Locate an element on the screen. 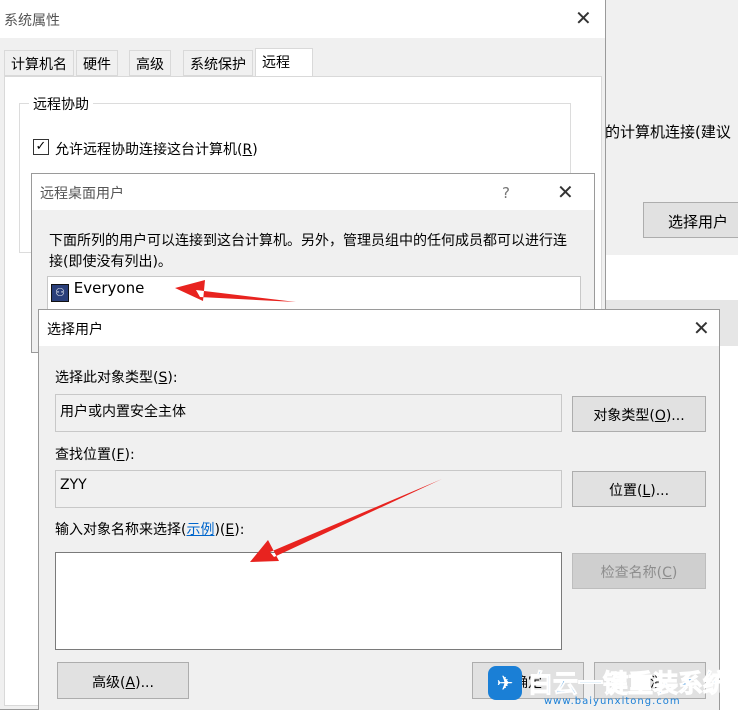  arrow-to-name-input is located at coordinates (346, 520).